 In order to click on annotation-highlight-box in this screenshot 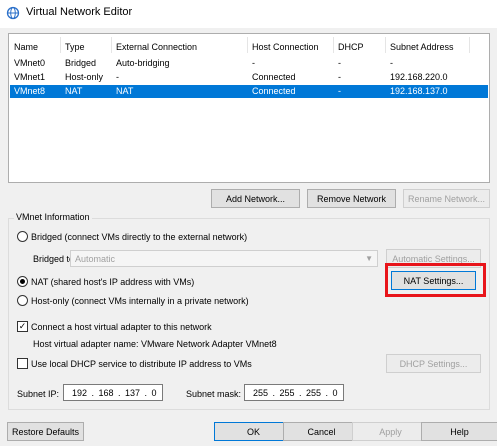, I will do `click(435, 280)`.